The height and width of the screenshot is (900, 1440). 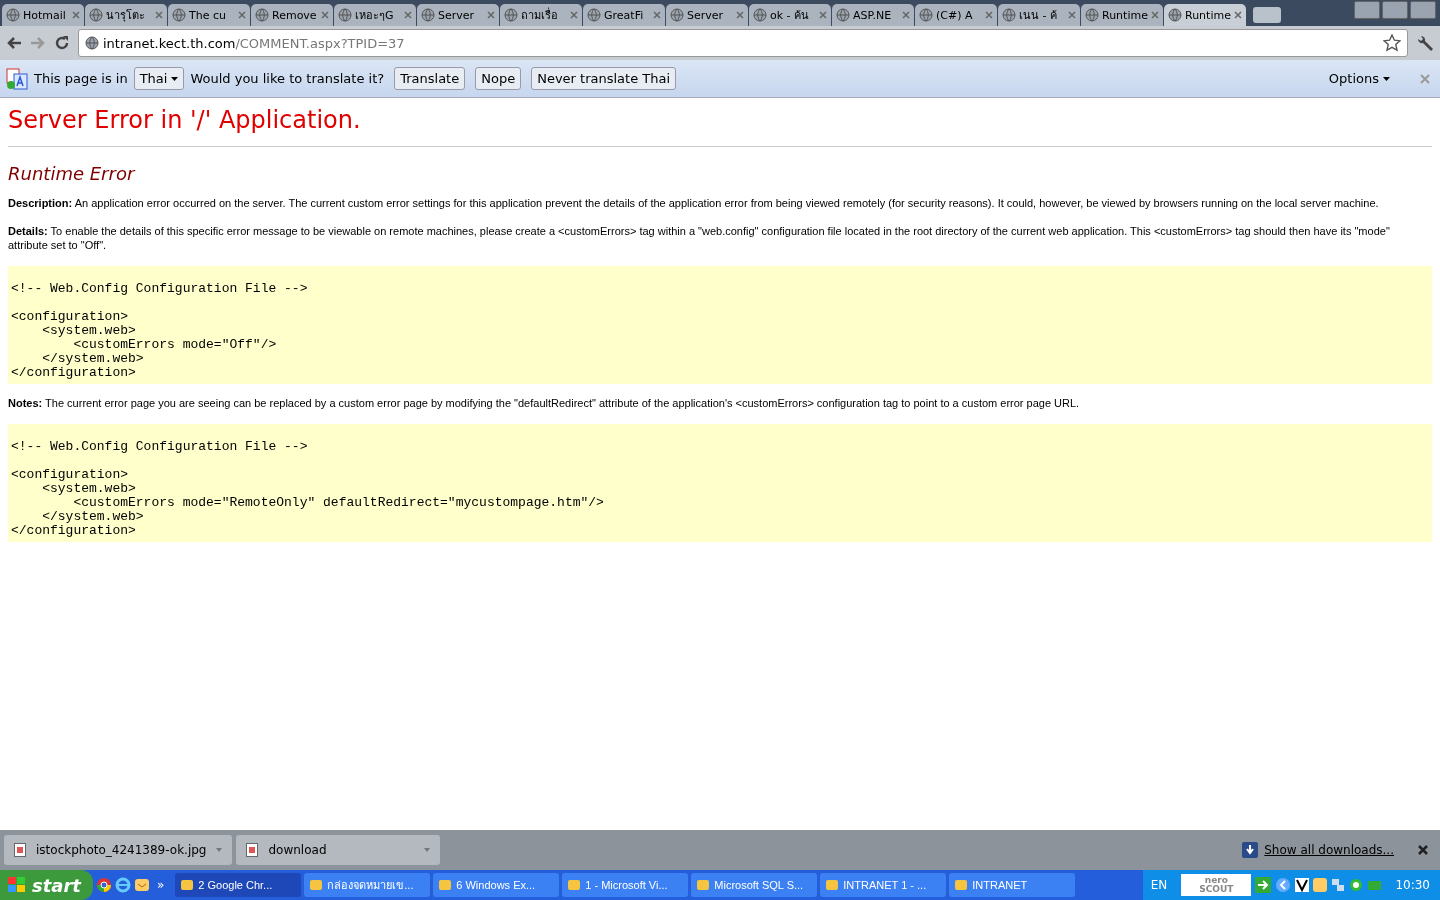 I want to click on translate-bar-button: Never translate Thai, so click(x=604, y=78).